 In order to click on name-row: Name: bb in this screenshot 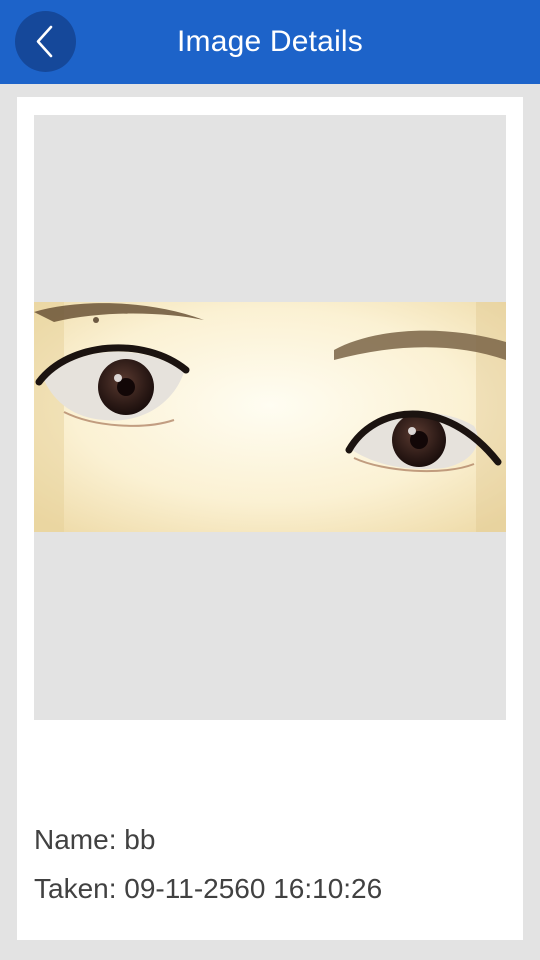, I will do `click(94, 840)`.